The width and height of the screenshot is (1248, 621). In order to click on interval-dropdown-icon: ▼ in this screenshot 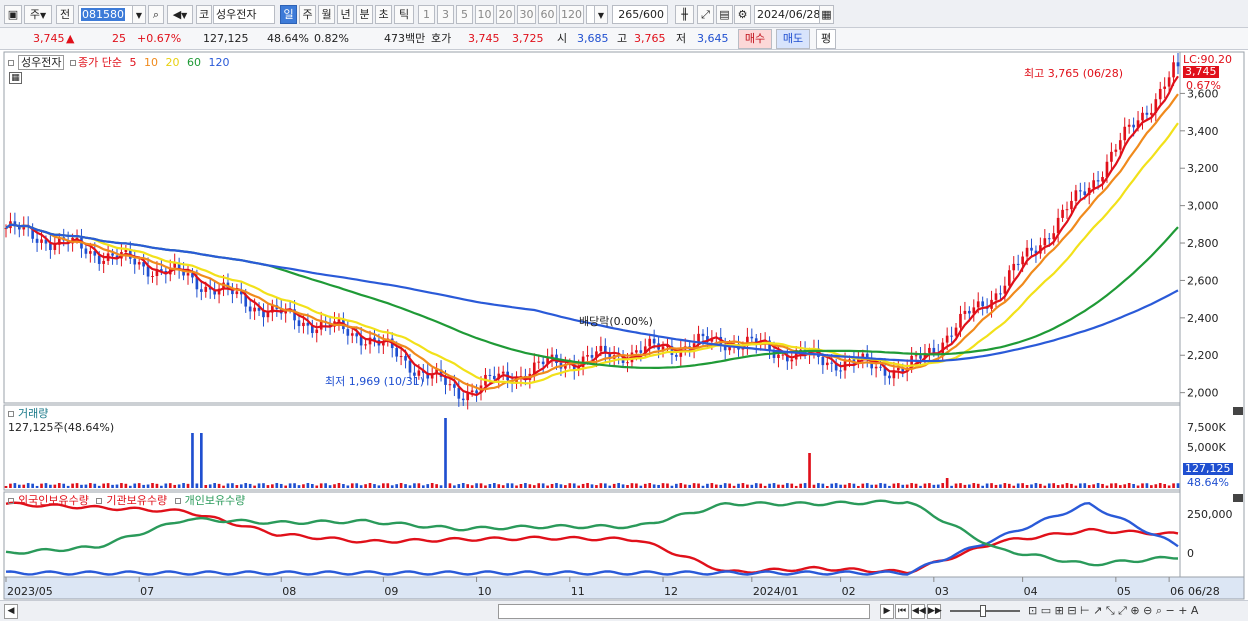, I will do `click(601, 14)`.